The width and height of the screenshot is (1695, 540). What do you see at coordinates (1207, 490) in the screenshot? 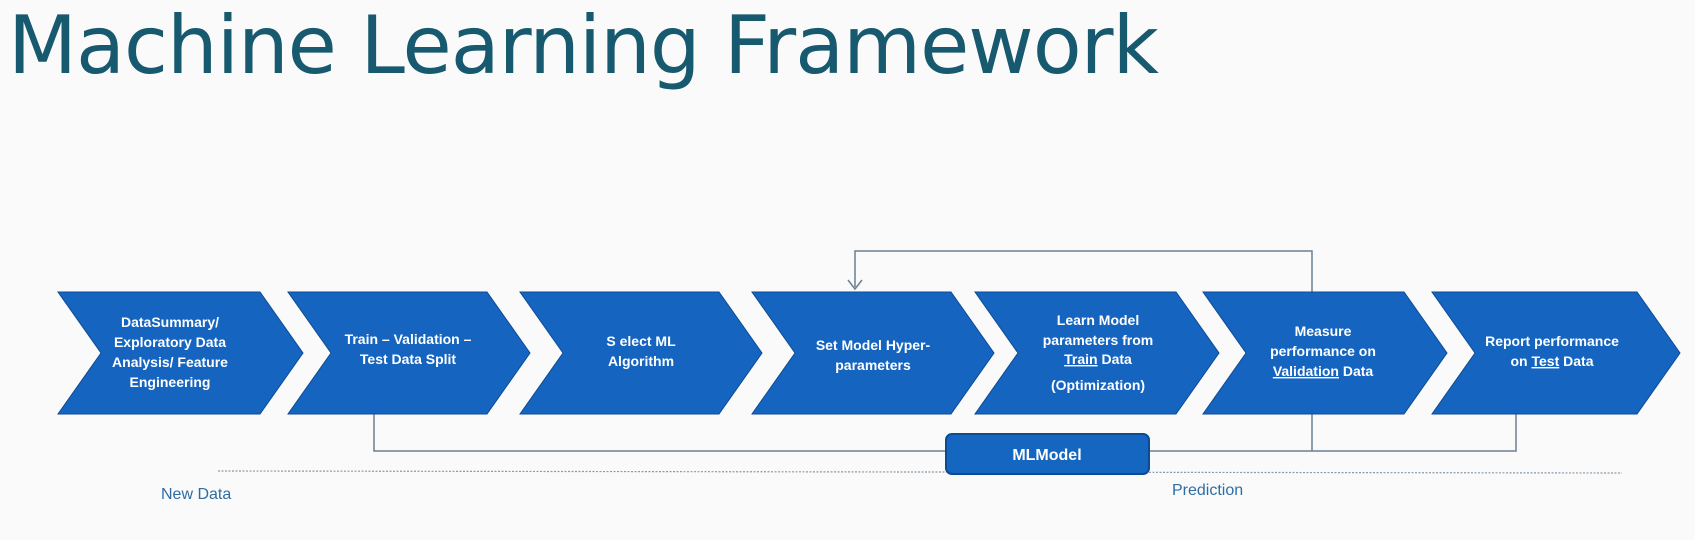
I see `prediction-label: Prediction` at bounding box center [1207, 490].